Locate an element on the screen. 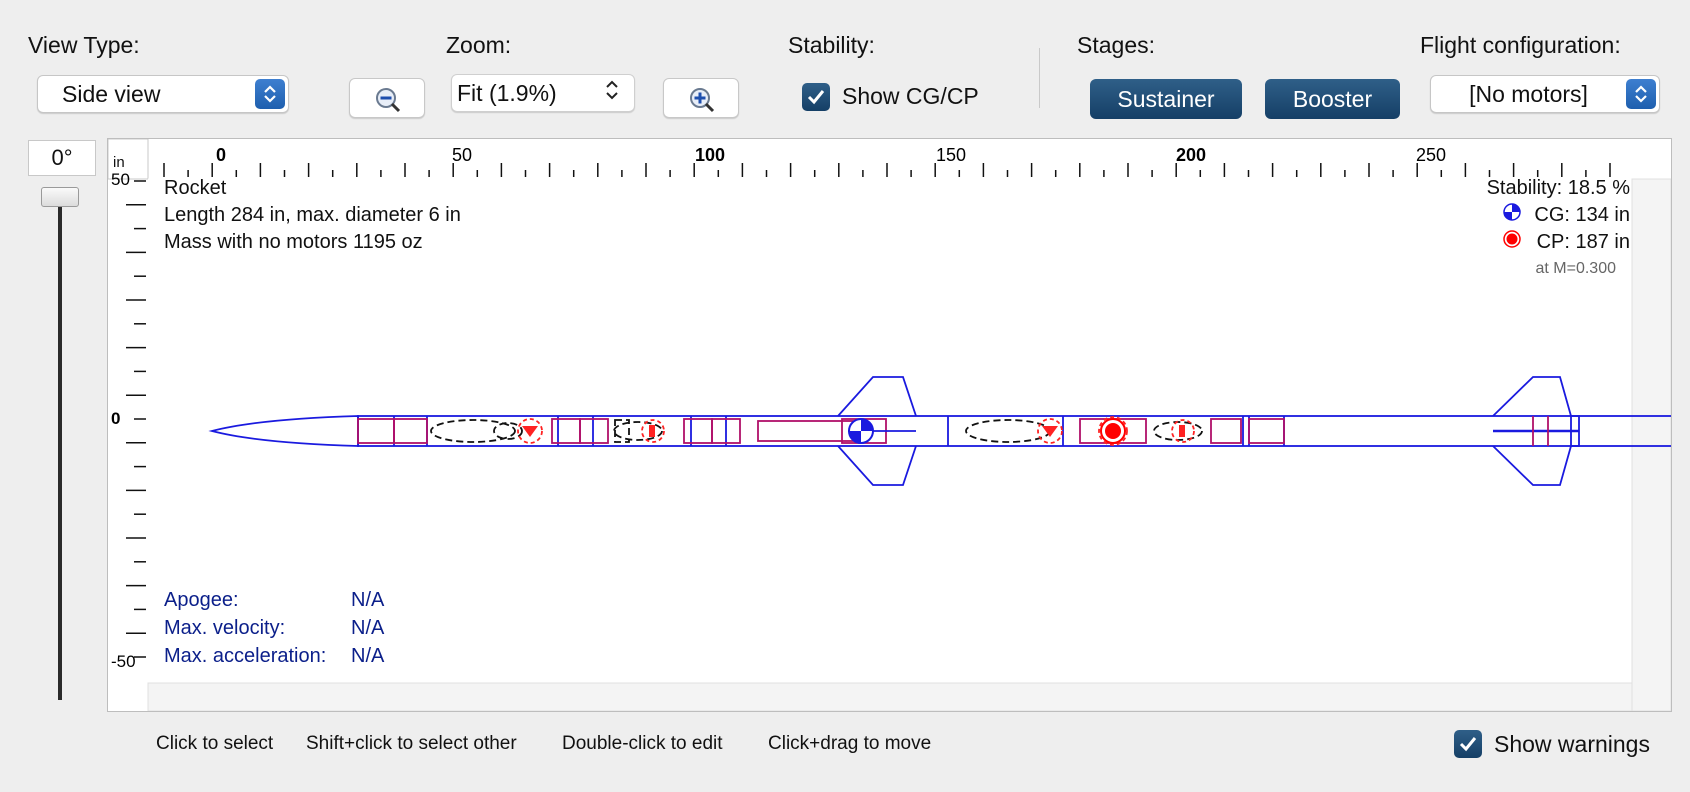 The image size is (1690, 792). rocket-mass-info: Mass with no motors 1195 oz is located at coordinates (293, 242).